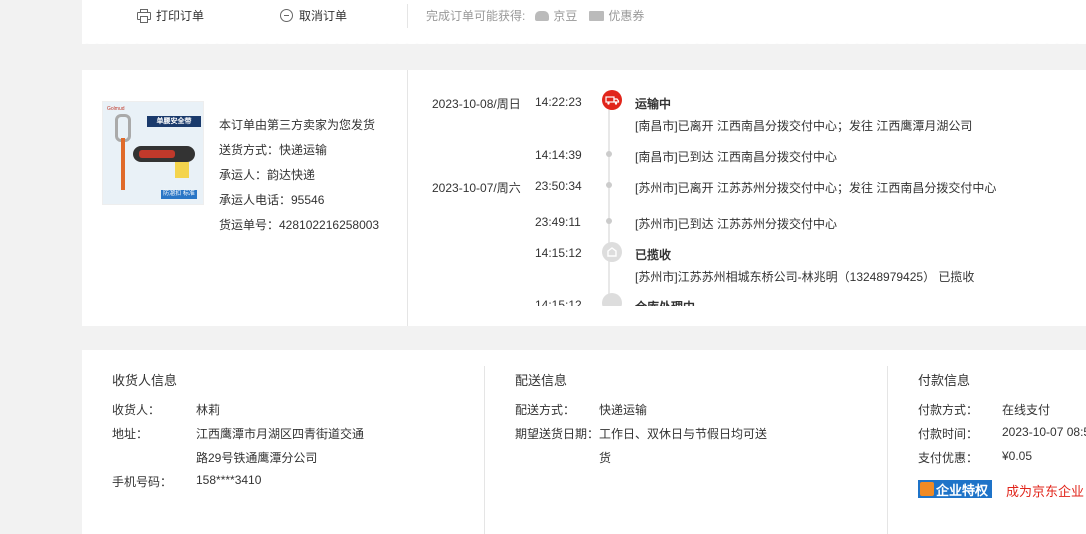 The image size is (1086, 534). Describe the element at coordinates (605, 458) in the screenshot. I see `delivery-date-line2: 货` at that location.